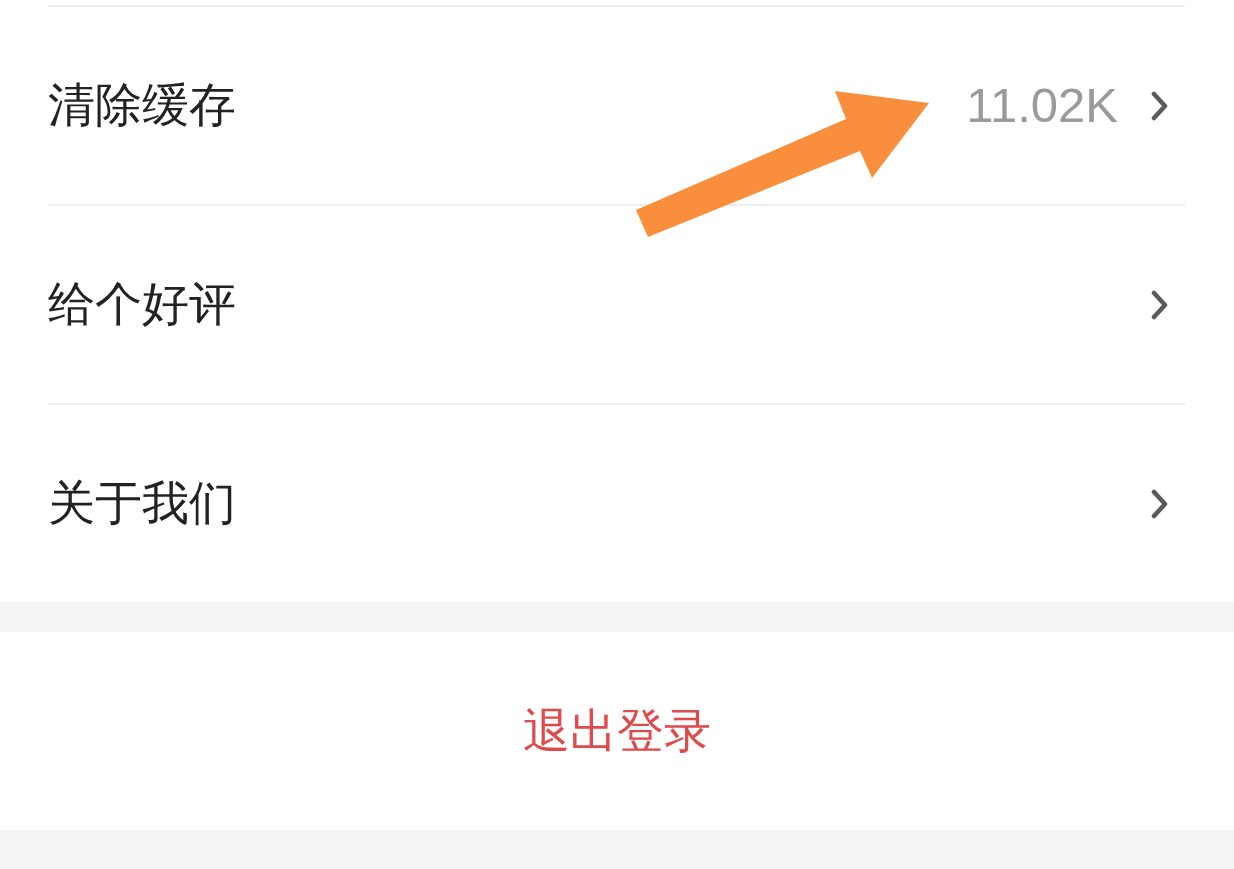 The height and width of the screenshot is (869, 1234). Describe the element at coordinates (142, 304) in the screenshot. I see `menu-item-label: 给个好评` at that location.